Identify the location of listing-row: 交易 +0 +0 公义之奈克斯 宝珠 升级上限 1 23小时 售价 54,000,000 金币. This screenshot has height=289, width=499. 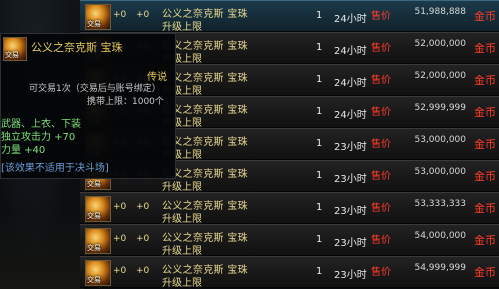
(289, 240).